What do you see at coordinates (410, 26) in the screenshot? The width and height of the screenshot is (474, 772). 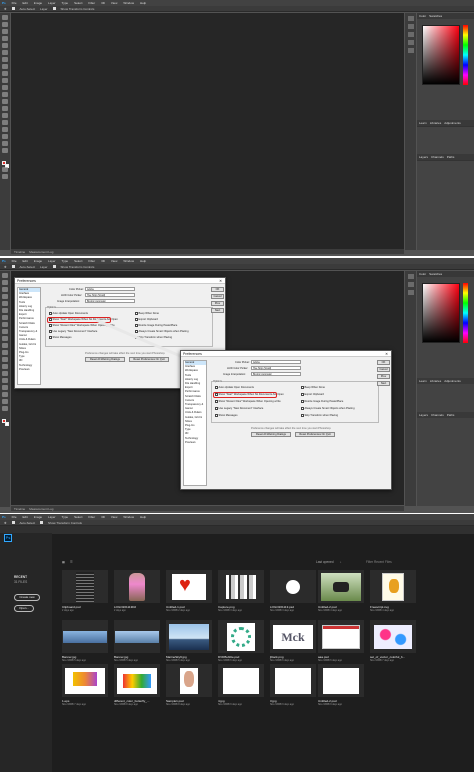 I see `properties-icon` at bounding box center [410, 26].